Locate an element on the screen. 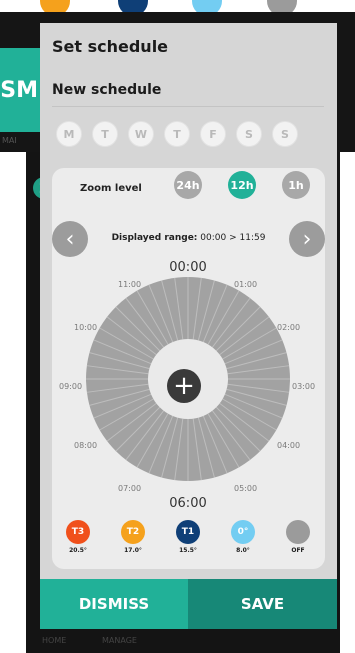 This screenshot has height=653, width=355. day-selector: M T W T F S S is located at coordinates (192, 134).